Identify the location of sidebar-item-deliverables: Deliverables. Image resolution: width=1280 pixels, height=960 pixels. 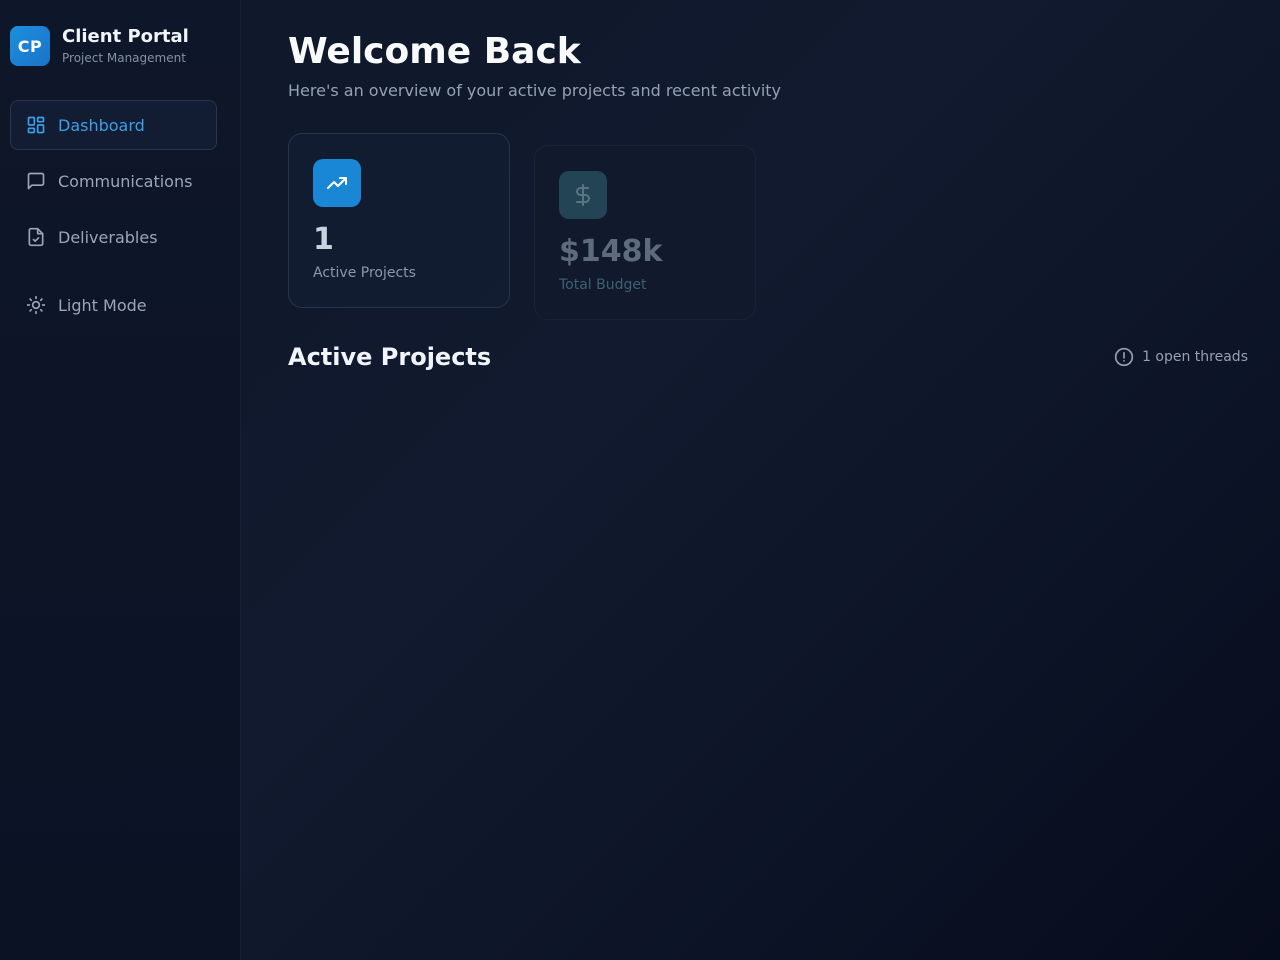
(113, 237).